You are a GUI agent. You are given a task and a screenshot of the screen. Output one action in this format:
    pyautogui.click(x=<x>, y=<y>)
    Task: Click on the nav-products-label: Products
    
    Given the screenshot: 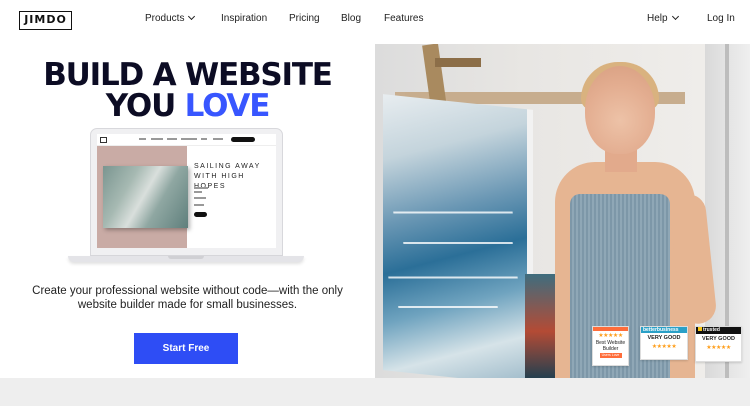 What is the action you would take?
    pyautogui.click(x=165, y=18)
    